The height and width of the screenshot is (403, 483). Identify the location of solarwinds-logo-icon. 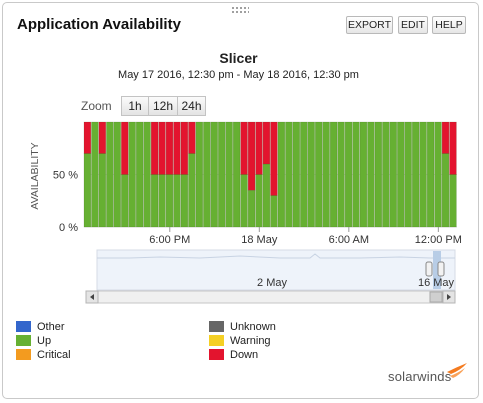
(457, 370).